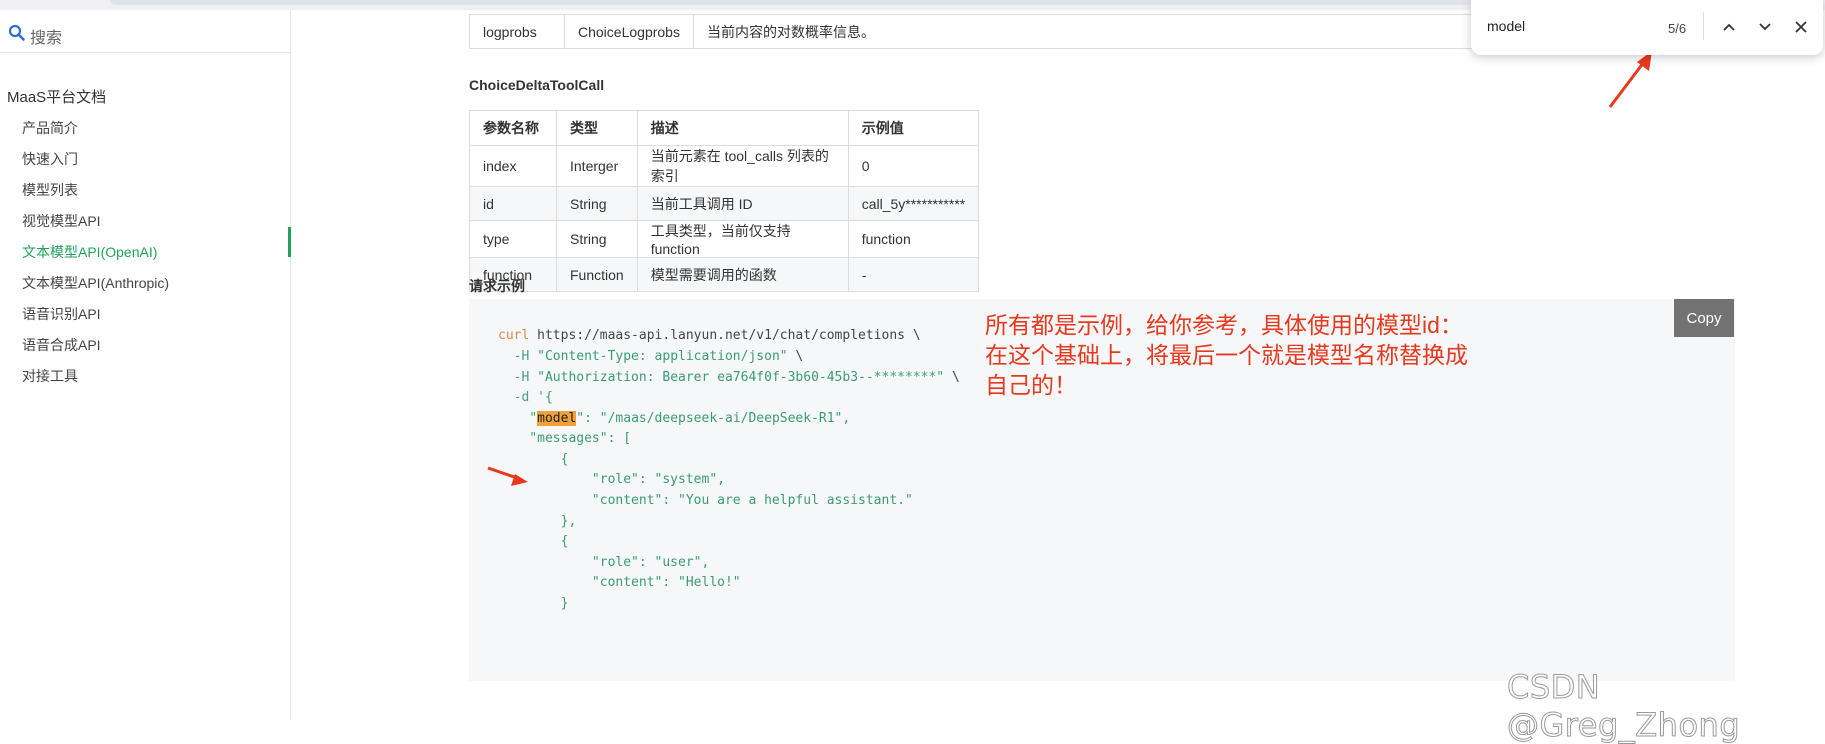  What do you see at coordinates (513, 128) in the screenshot?
I see `column-header: 参数名称` at bounding box center [513, 128].